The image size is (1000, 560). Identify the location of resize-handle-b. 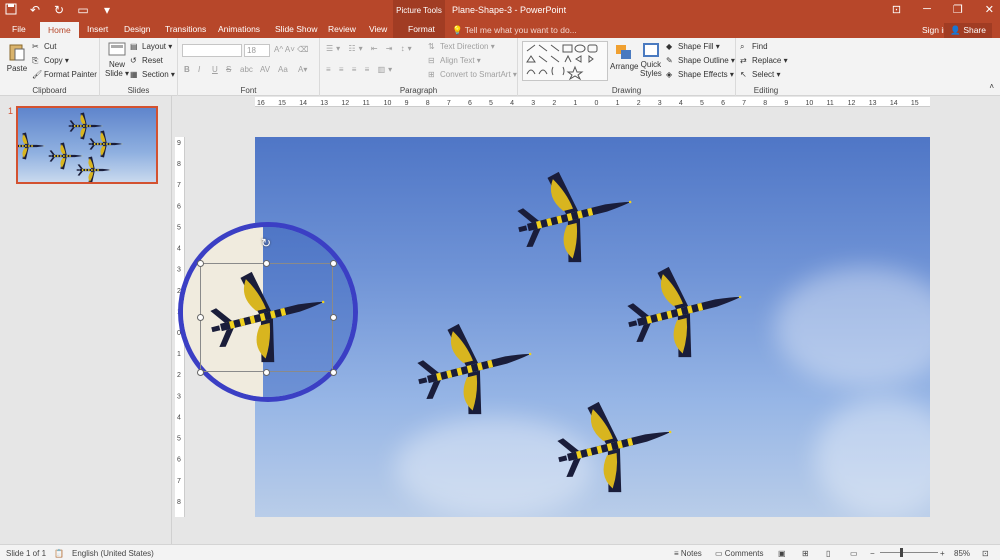
(266, 372).